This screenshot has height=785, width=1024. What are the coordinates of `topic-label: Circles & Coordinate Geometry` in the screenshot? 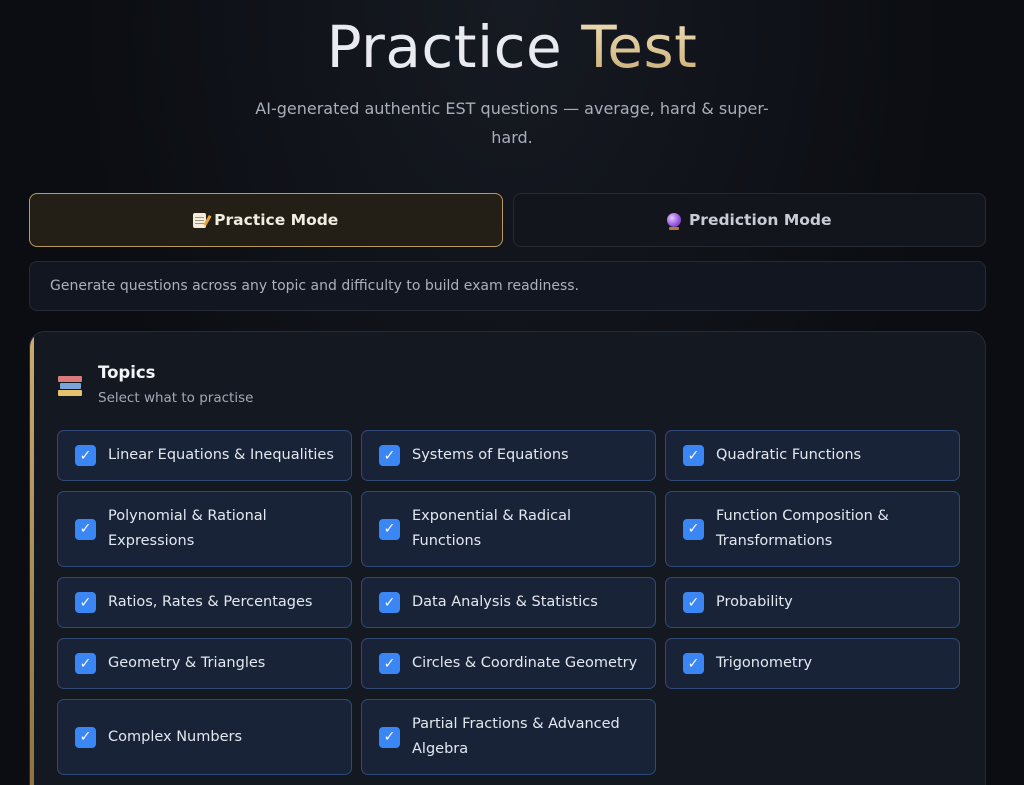 It's located at (525, 663).